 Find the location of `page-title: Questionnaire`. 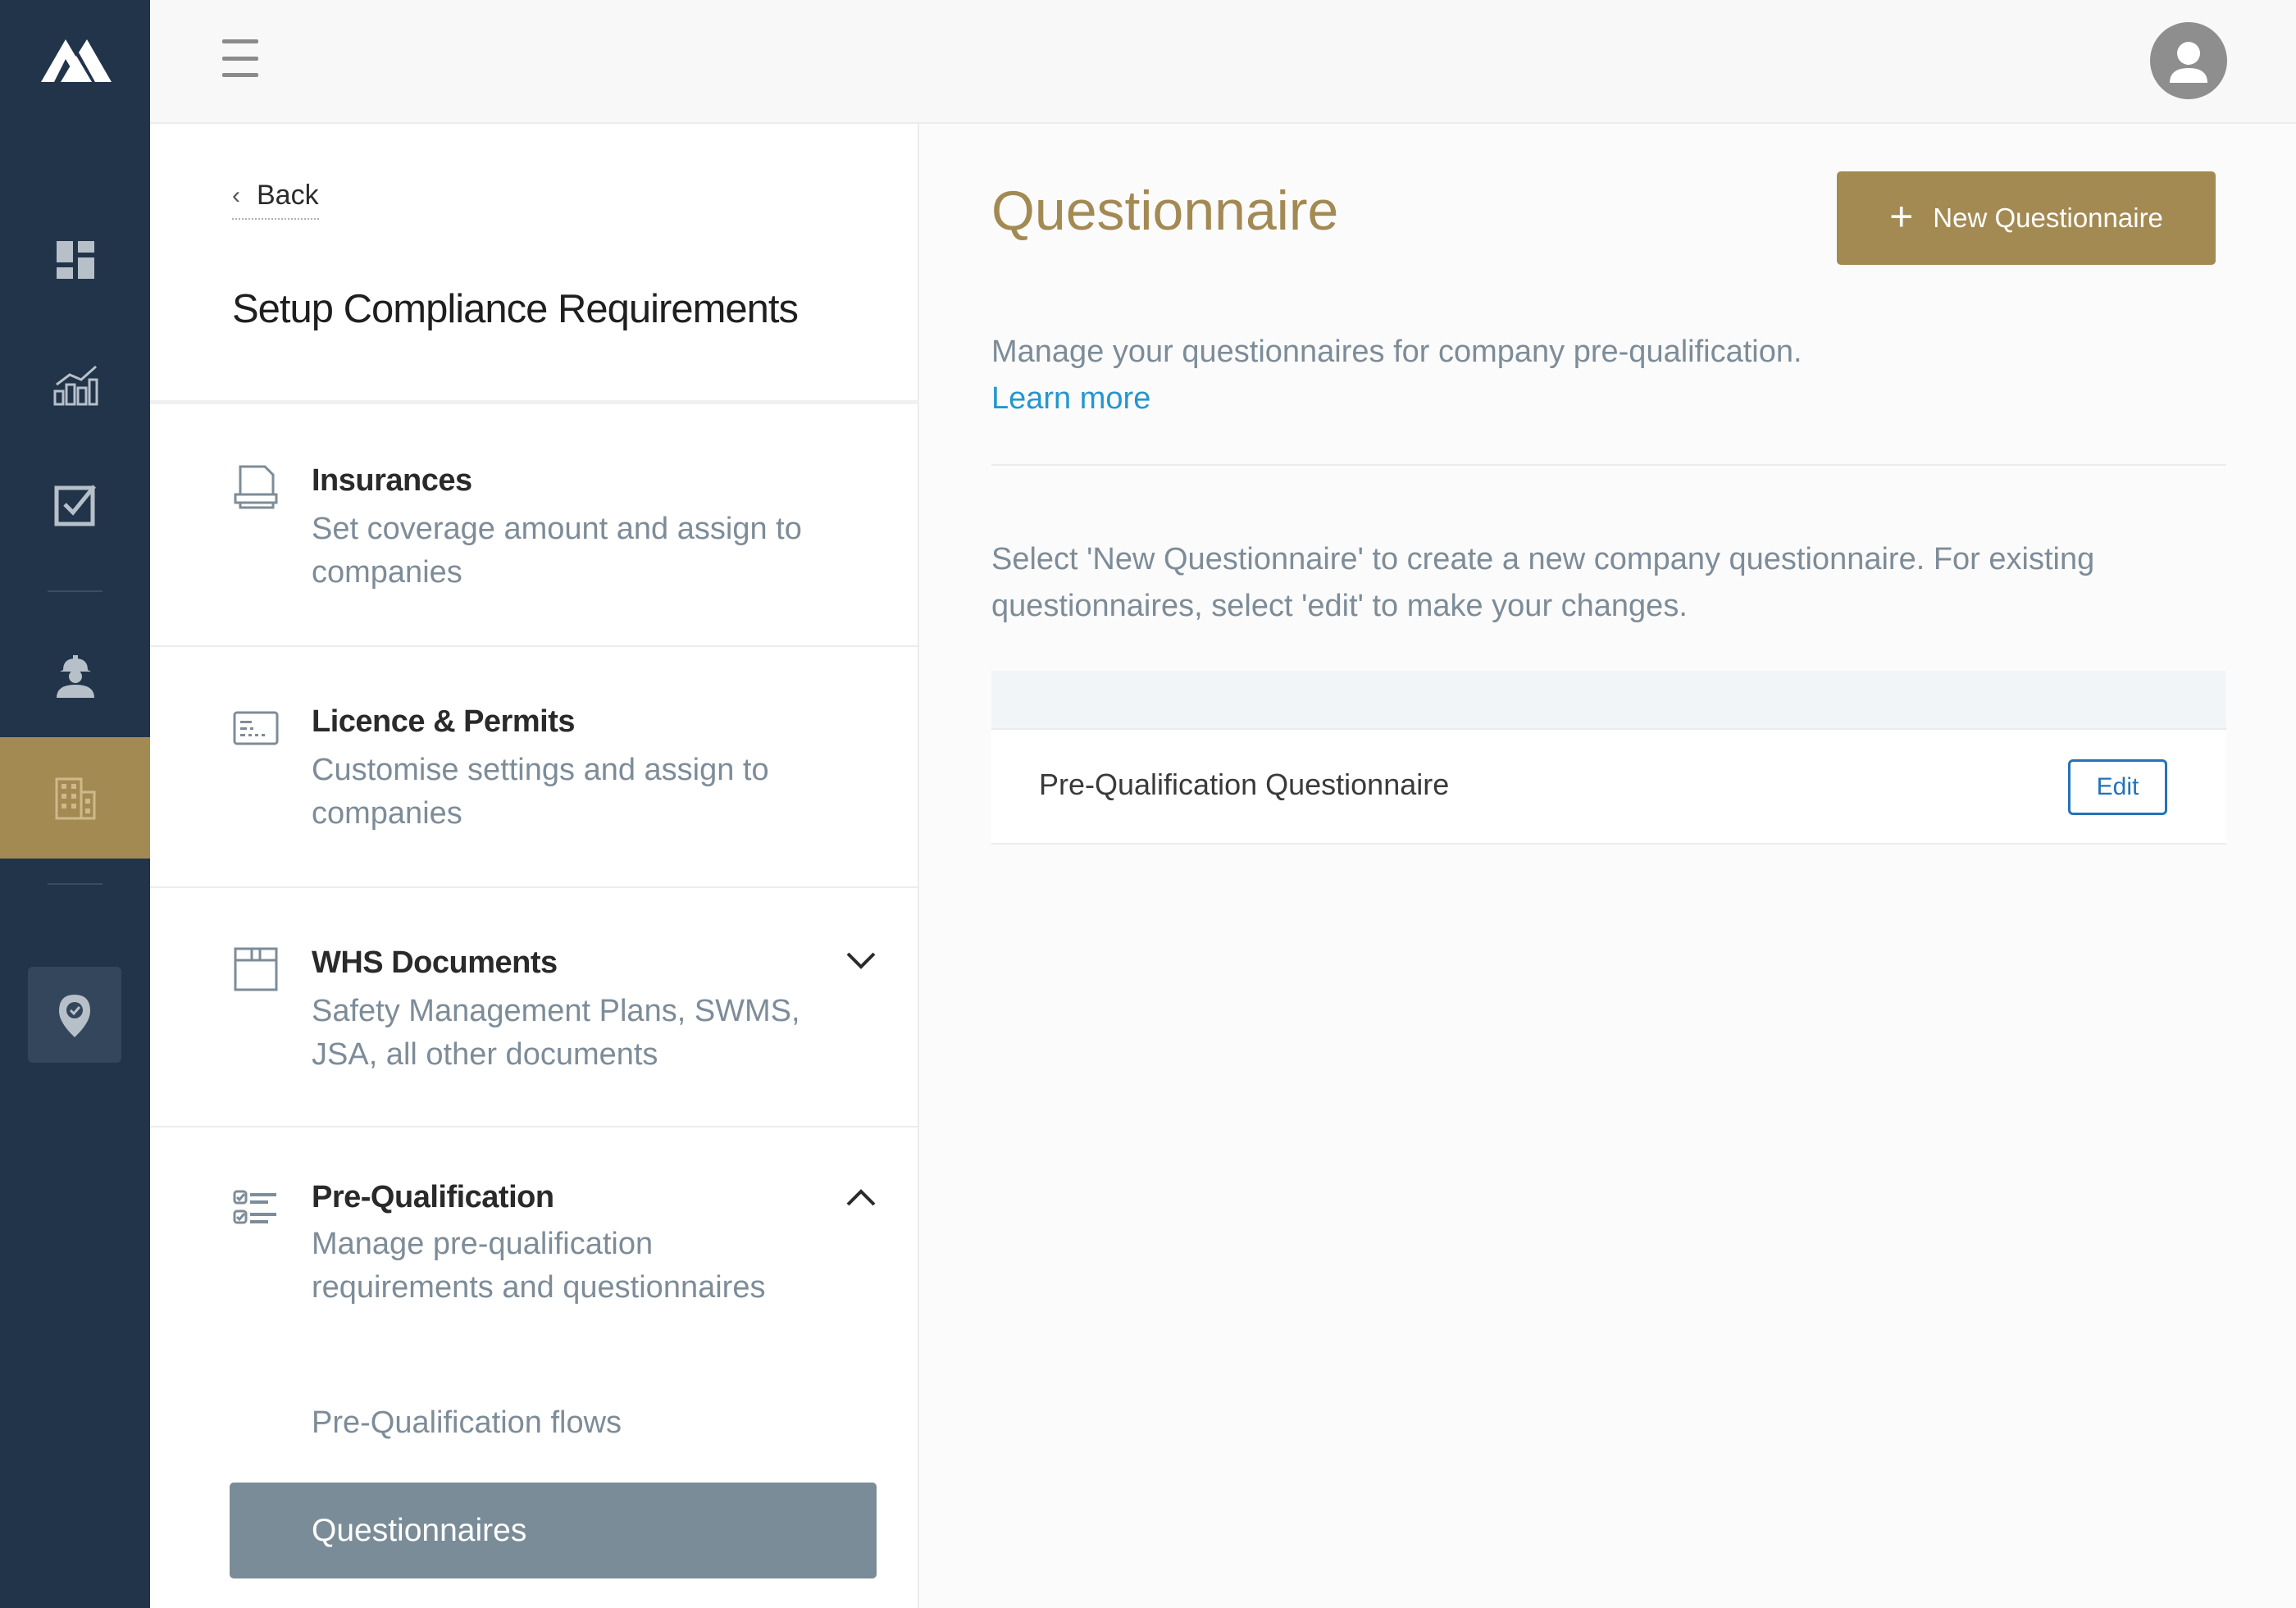

page-title: Questionnaire is located at coordinates (1165, 211).